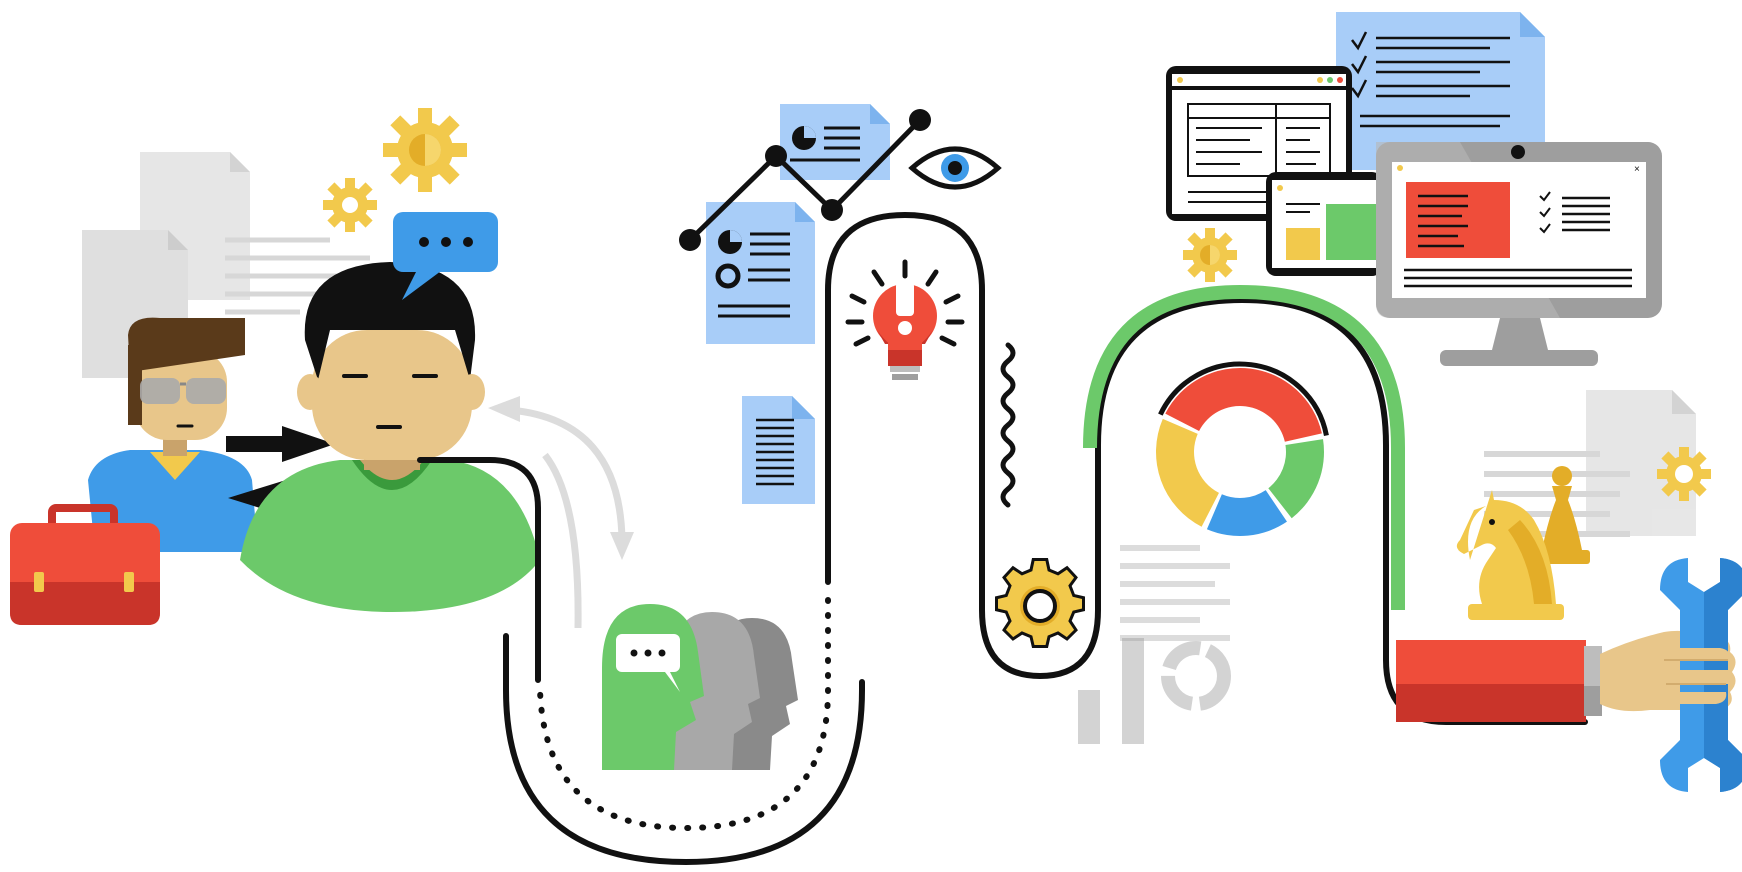 The image size is (1742, 872). Describe the element at coordinates (955, 168) in the screenshot. I see `eye-icon` at that location.